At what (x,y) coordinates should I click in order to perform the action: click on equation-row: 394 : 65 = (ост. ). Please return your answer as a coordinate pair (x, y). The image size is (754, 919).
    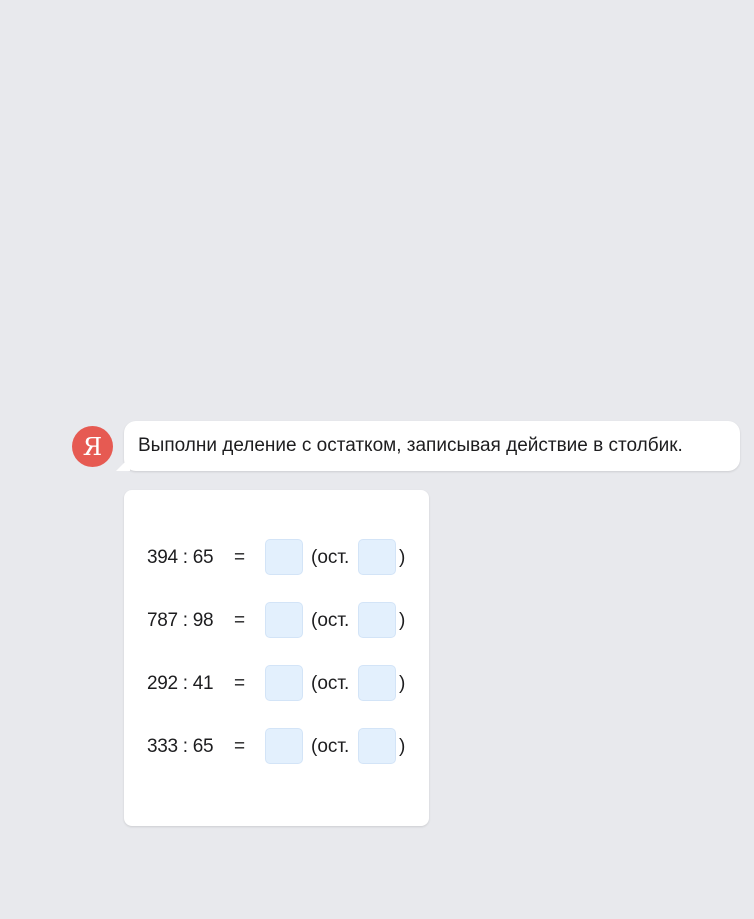
    Looking at the image, I should click on (276, 557).